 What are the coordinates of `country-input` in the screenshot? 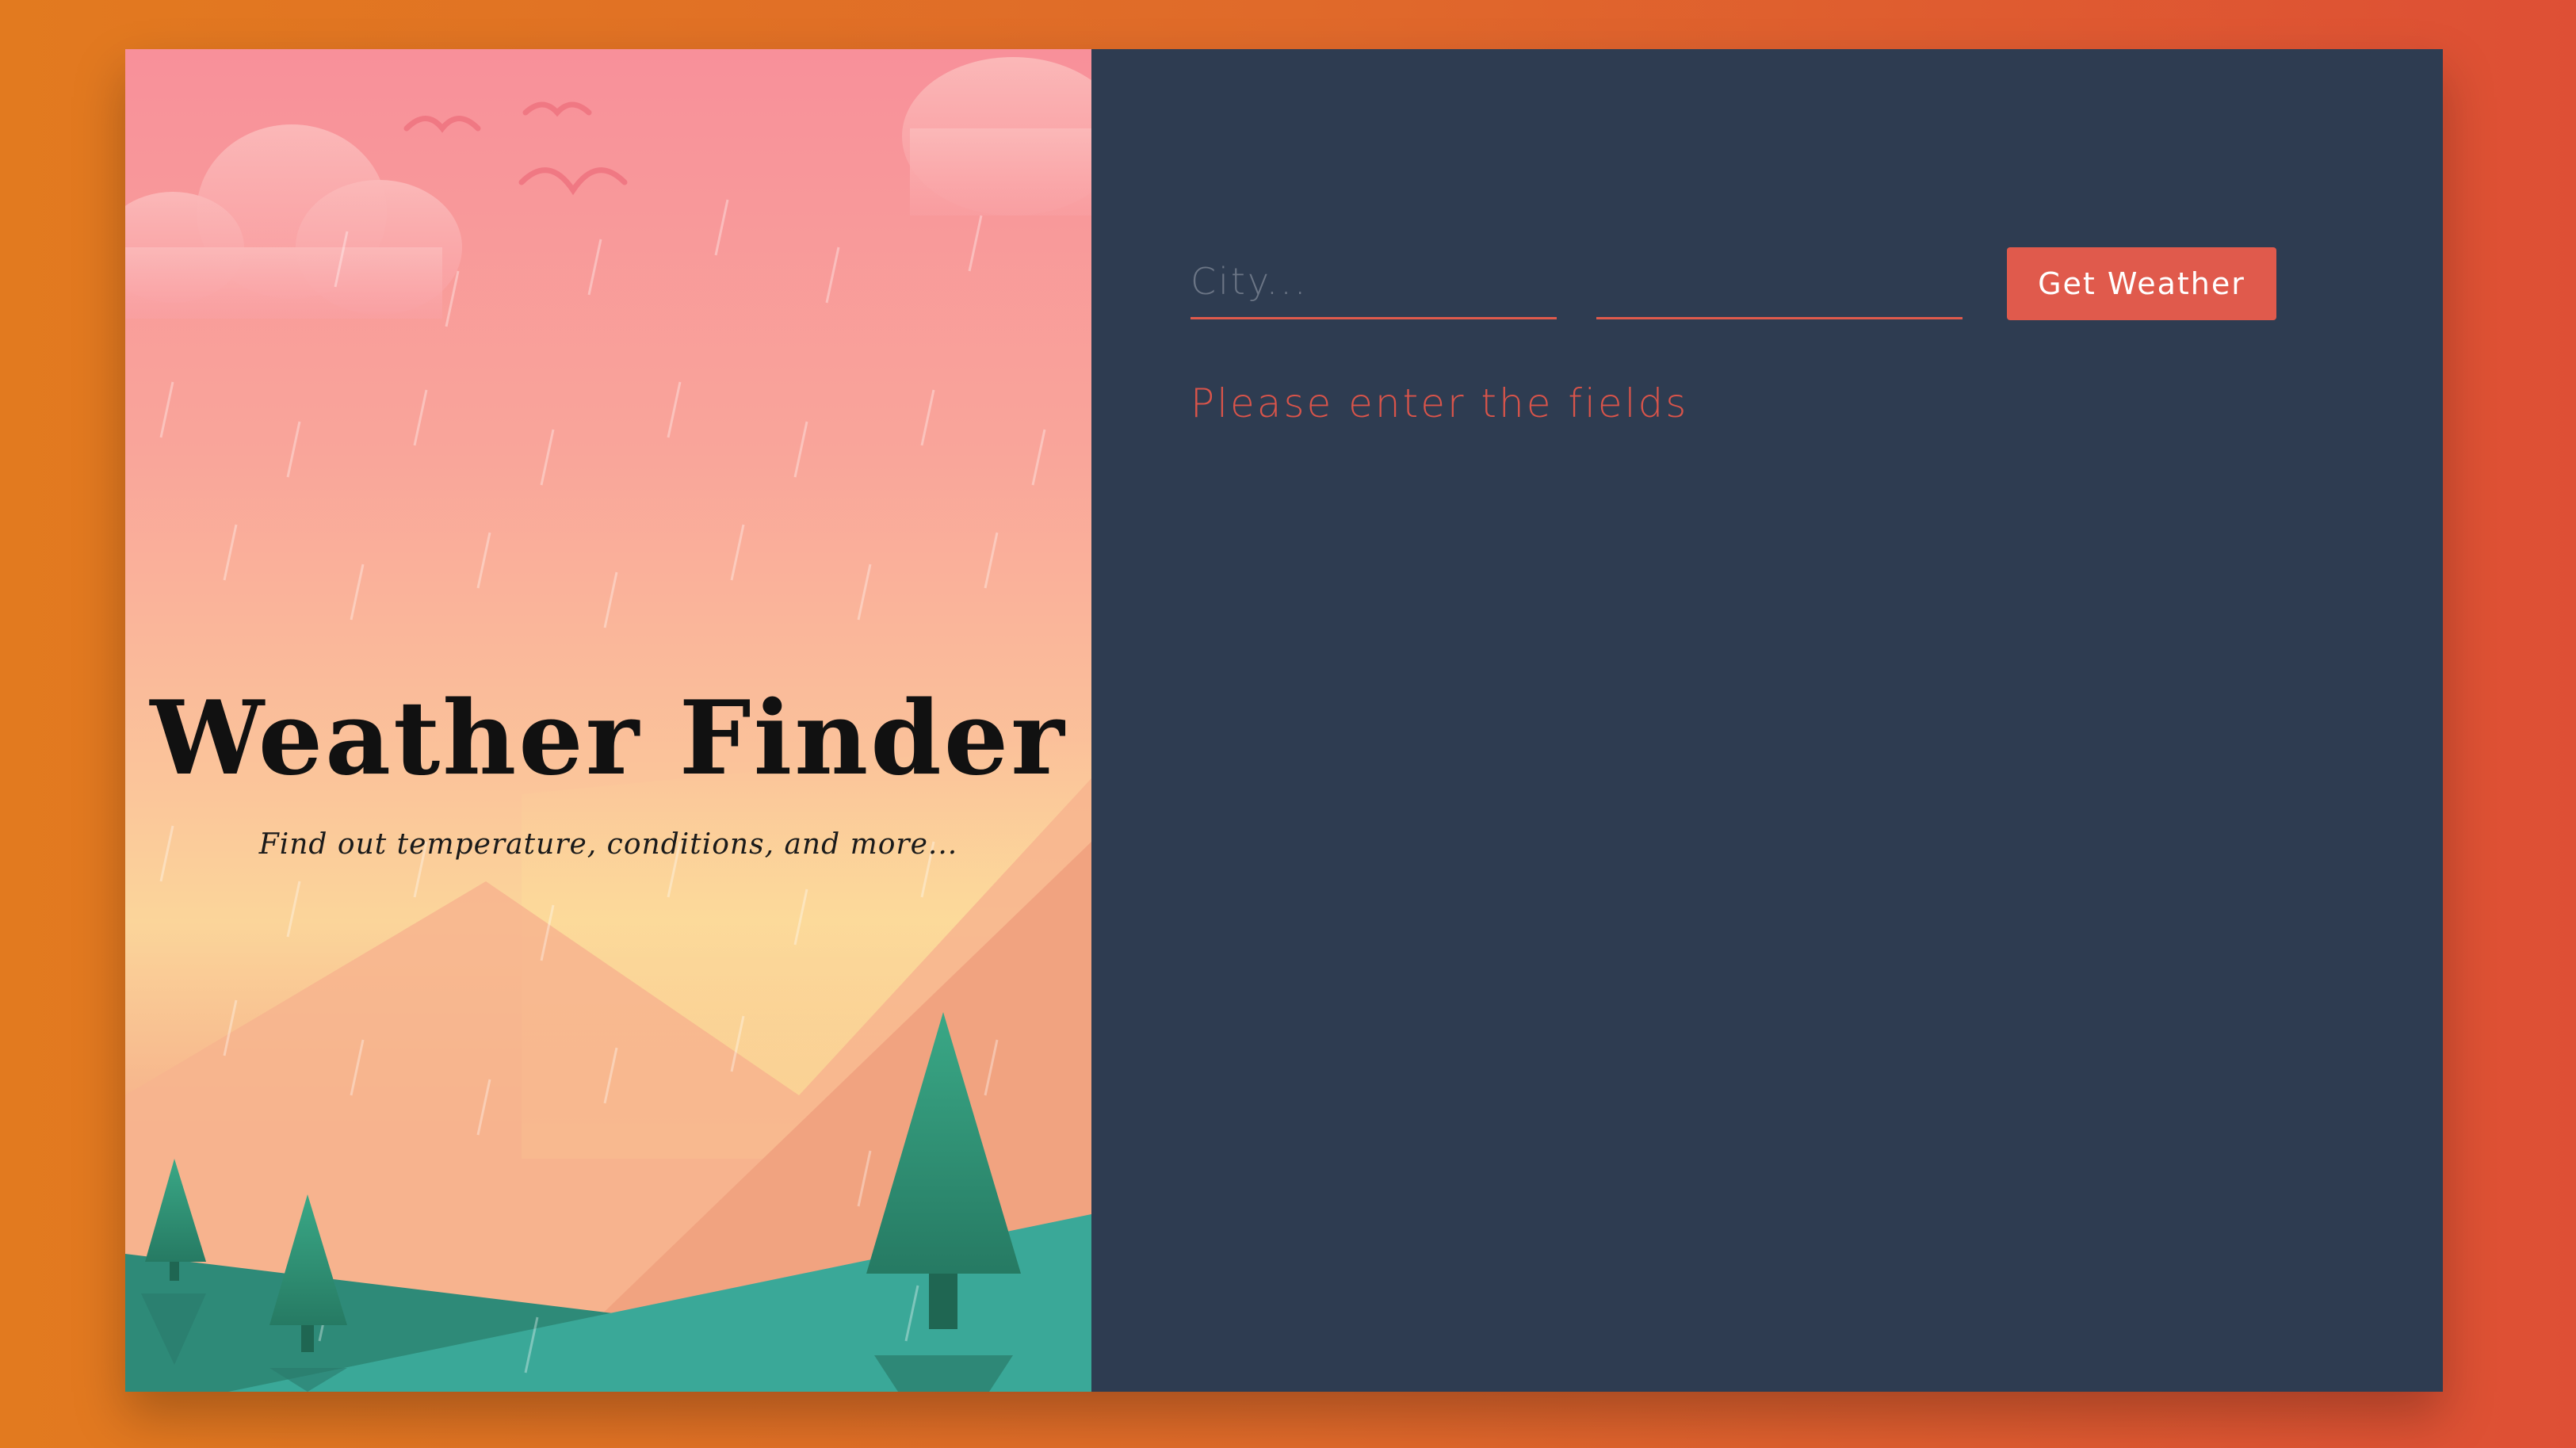 It's located at (1779, 282).